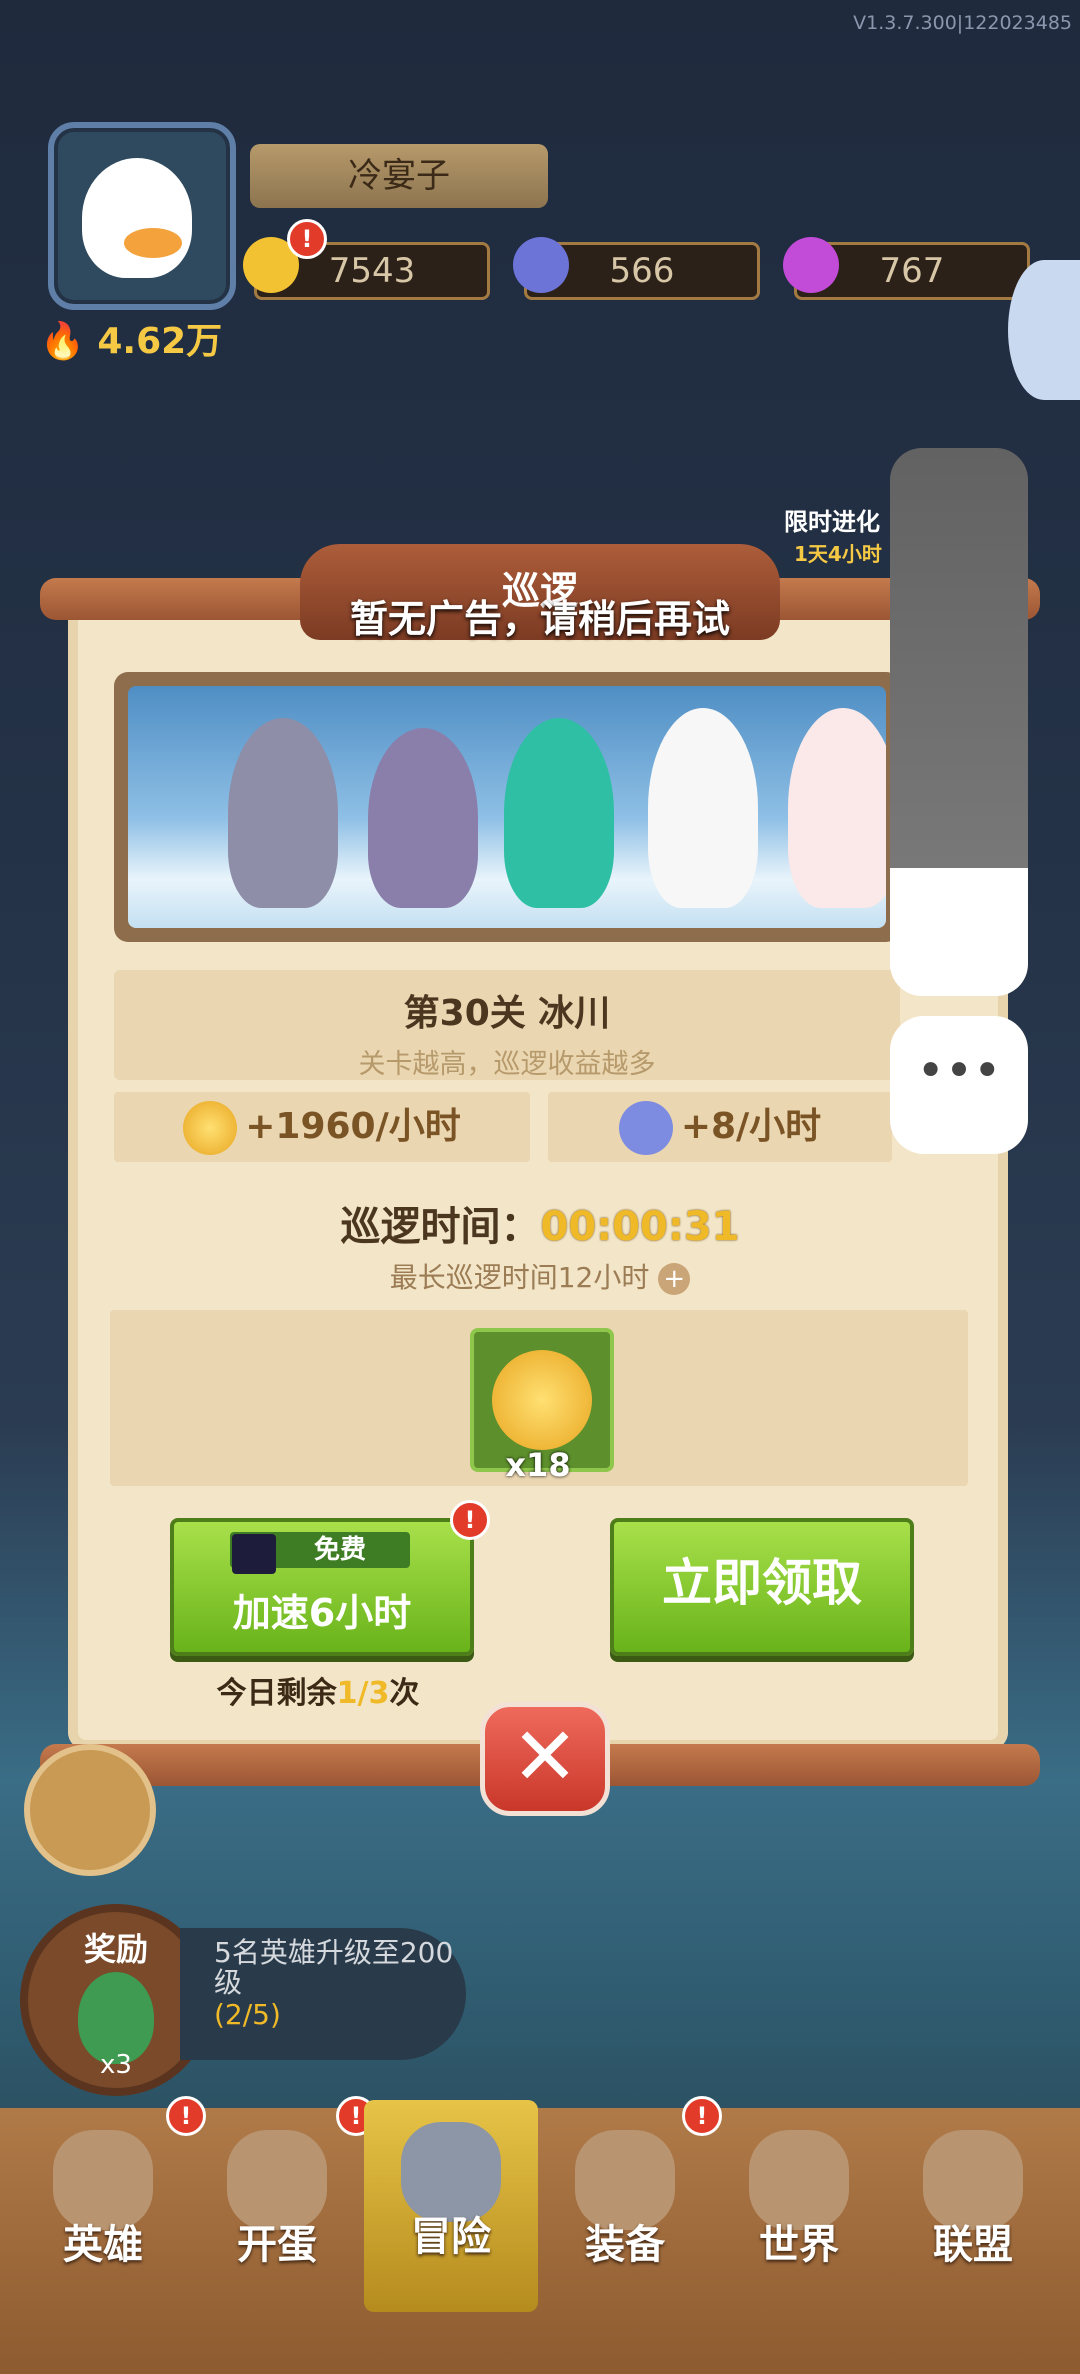 Image resolution: width=1080 pixels, height=2374 pixels. Describe the element at coordinates (372, 271) in the screenshot. I see `gold-value: 7543` at that location.